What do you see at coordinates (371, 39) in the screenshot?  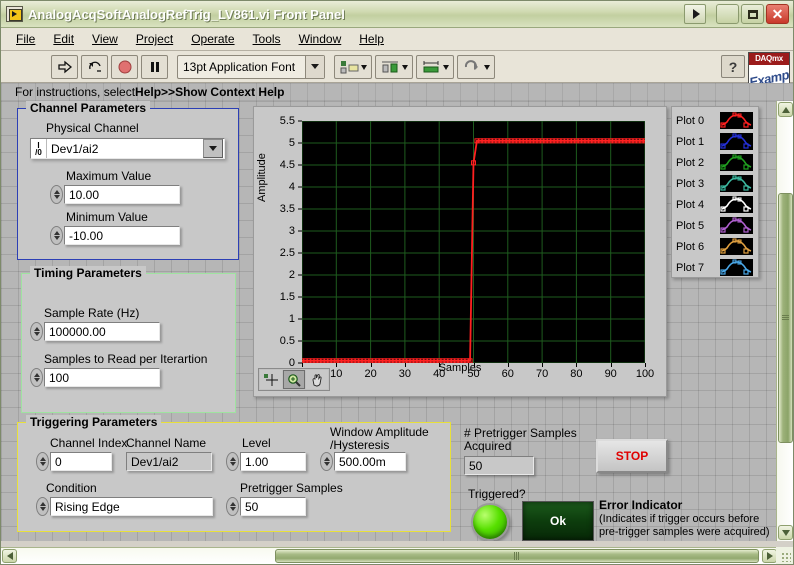 I see `menu-help: Help` at bounding box center [371, 39].